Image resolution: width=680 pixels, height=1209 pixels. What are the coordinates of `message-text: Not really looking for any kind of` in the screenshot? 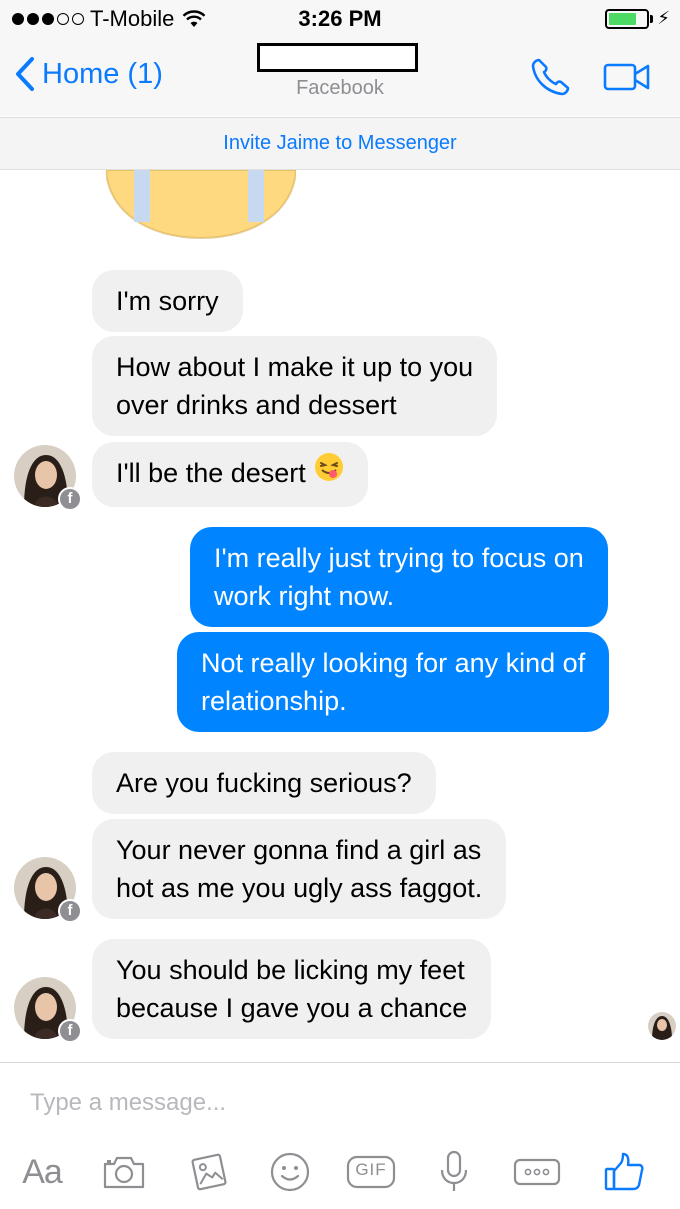 It's located at (393, 663).